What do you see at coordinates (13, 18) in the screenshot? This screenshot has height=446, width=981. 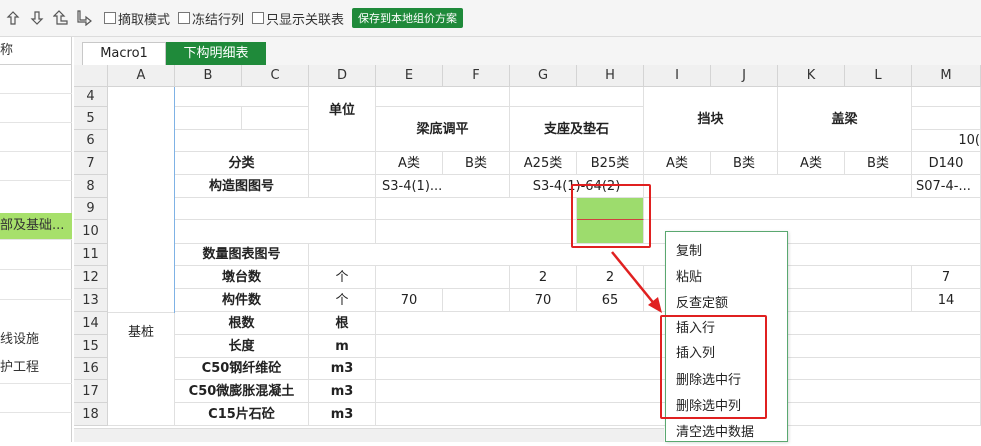 I see `move-up-icon` at bounding box center [13, 18].